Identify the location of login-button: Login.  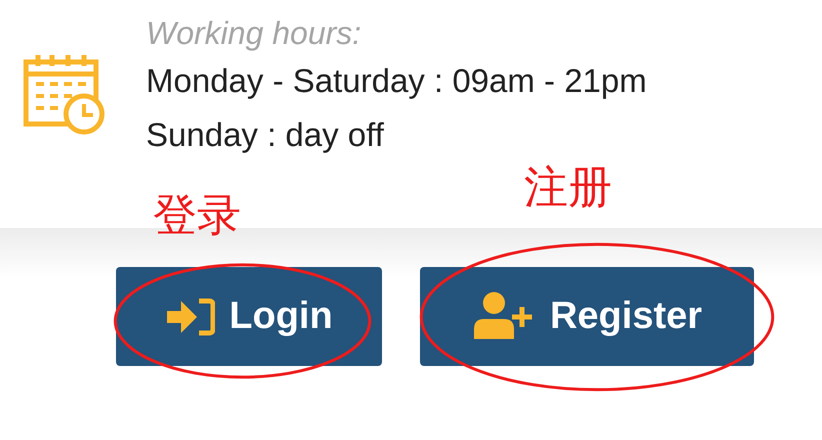
(249, 316).